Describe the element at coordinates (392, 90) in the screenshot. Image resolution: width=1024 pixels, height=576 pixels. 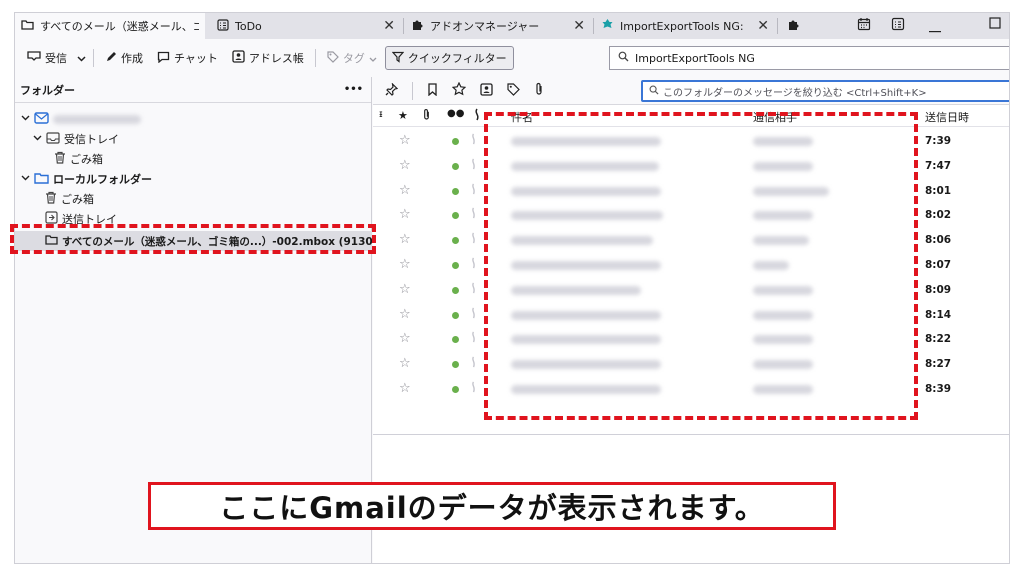
I see `pin-icon` at that location.